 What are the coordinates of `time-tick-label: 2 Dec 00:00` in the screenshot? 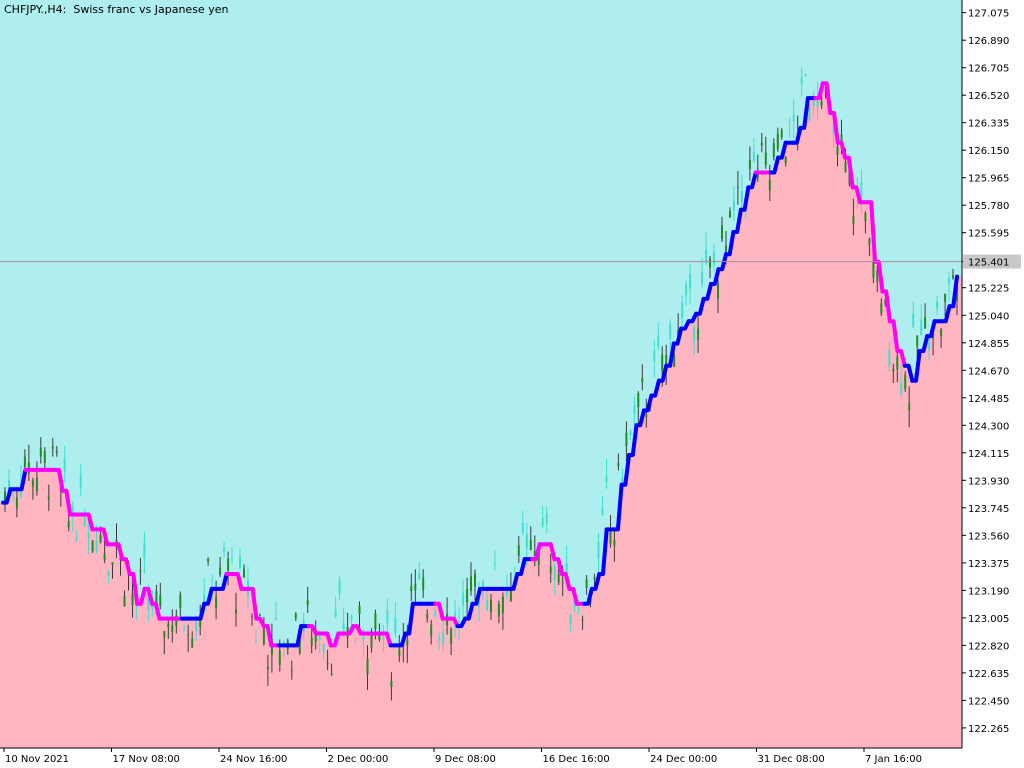 It's located at (358, 759).